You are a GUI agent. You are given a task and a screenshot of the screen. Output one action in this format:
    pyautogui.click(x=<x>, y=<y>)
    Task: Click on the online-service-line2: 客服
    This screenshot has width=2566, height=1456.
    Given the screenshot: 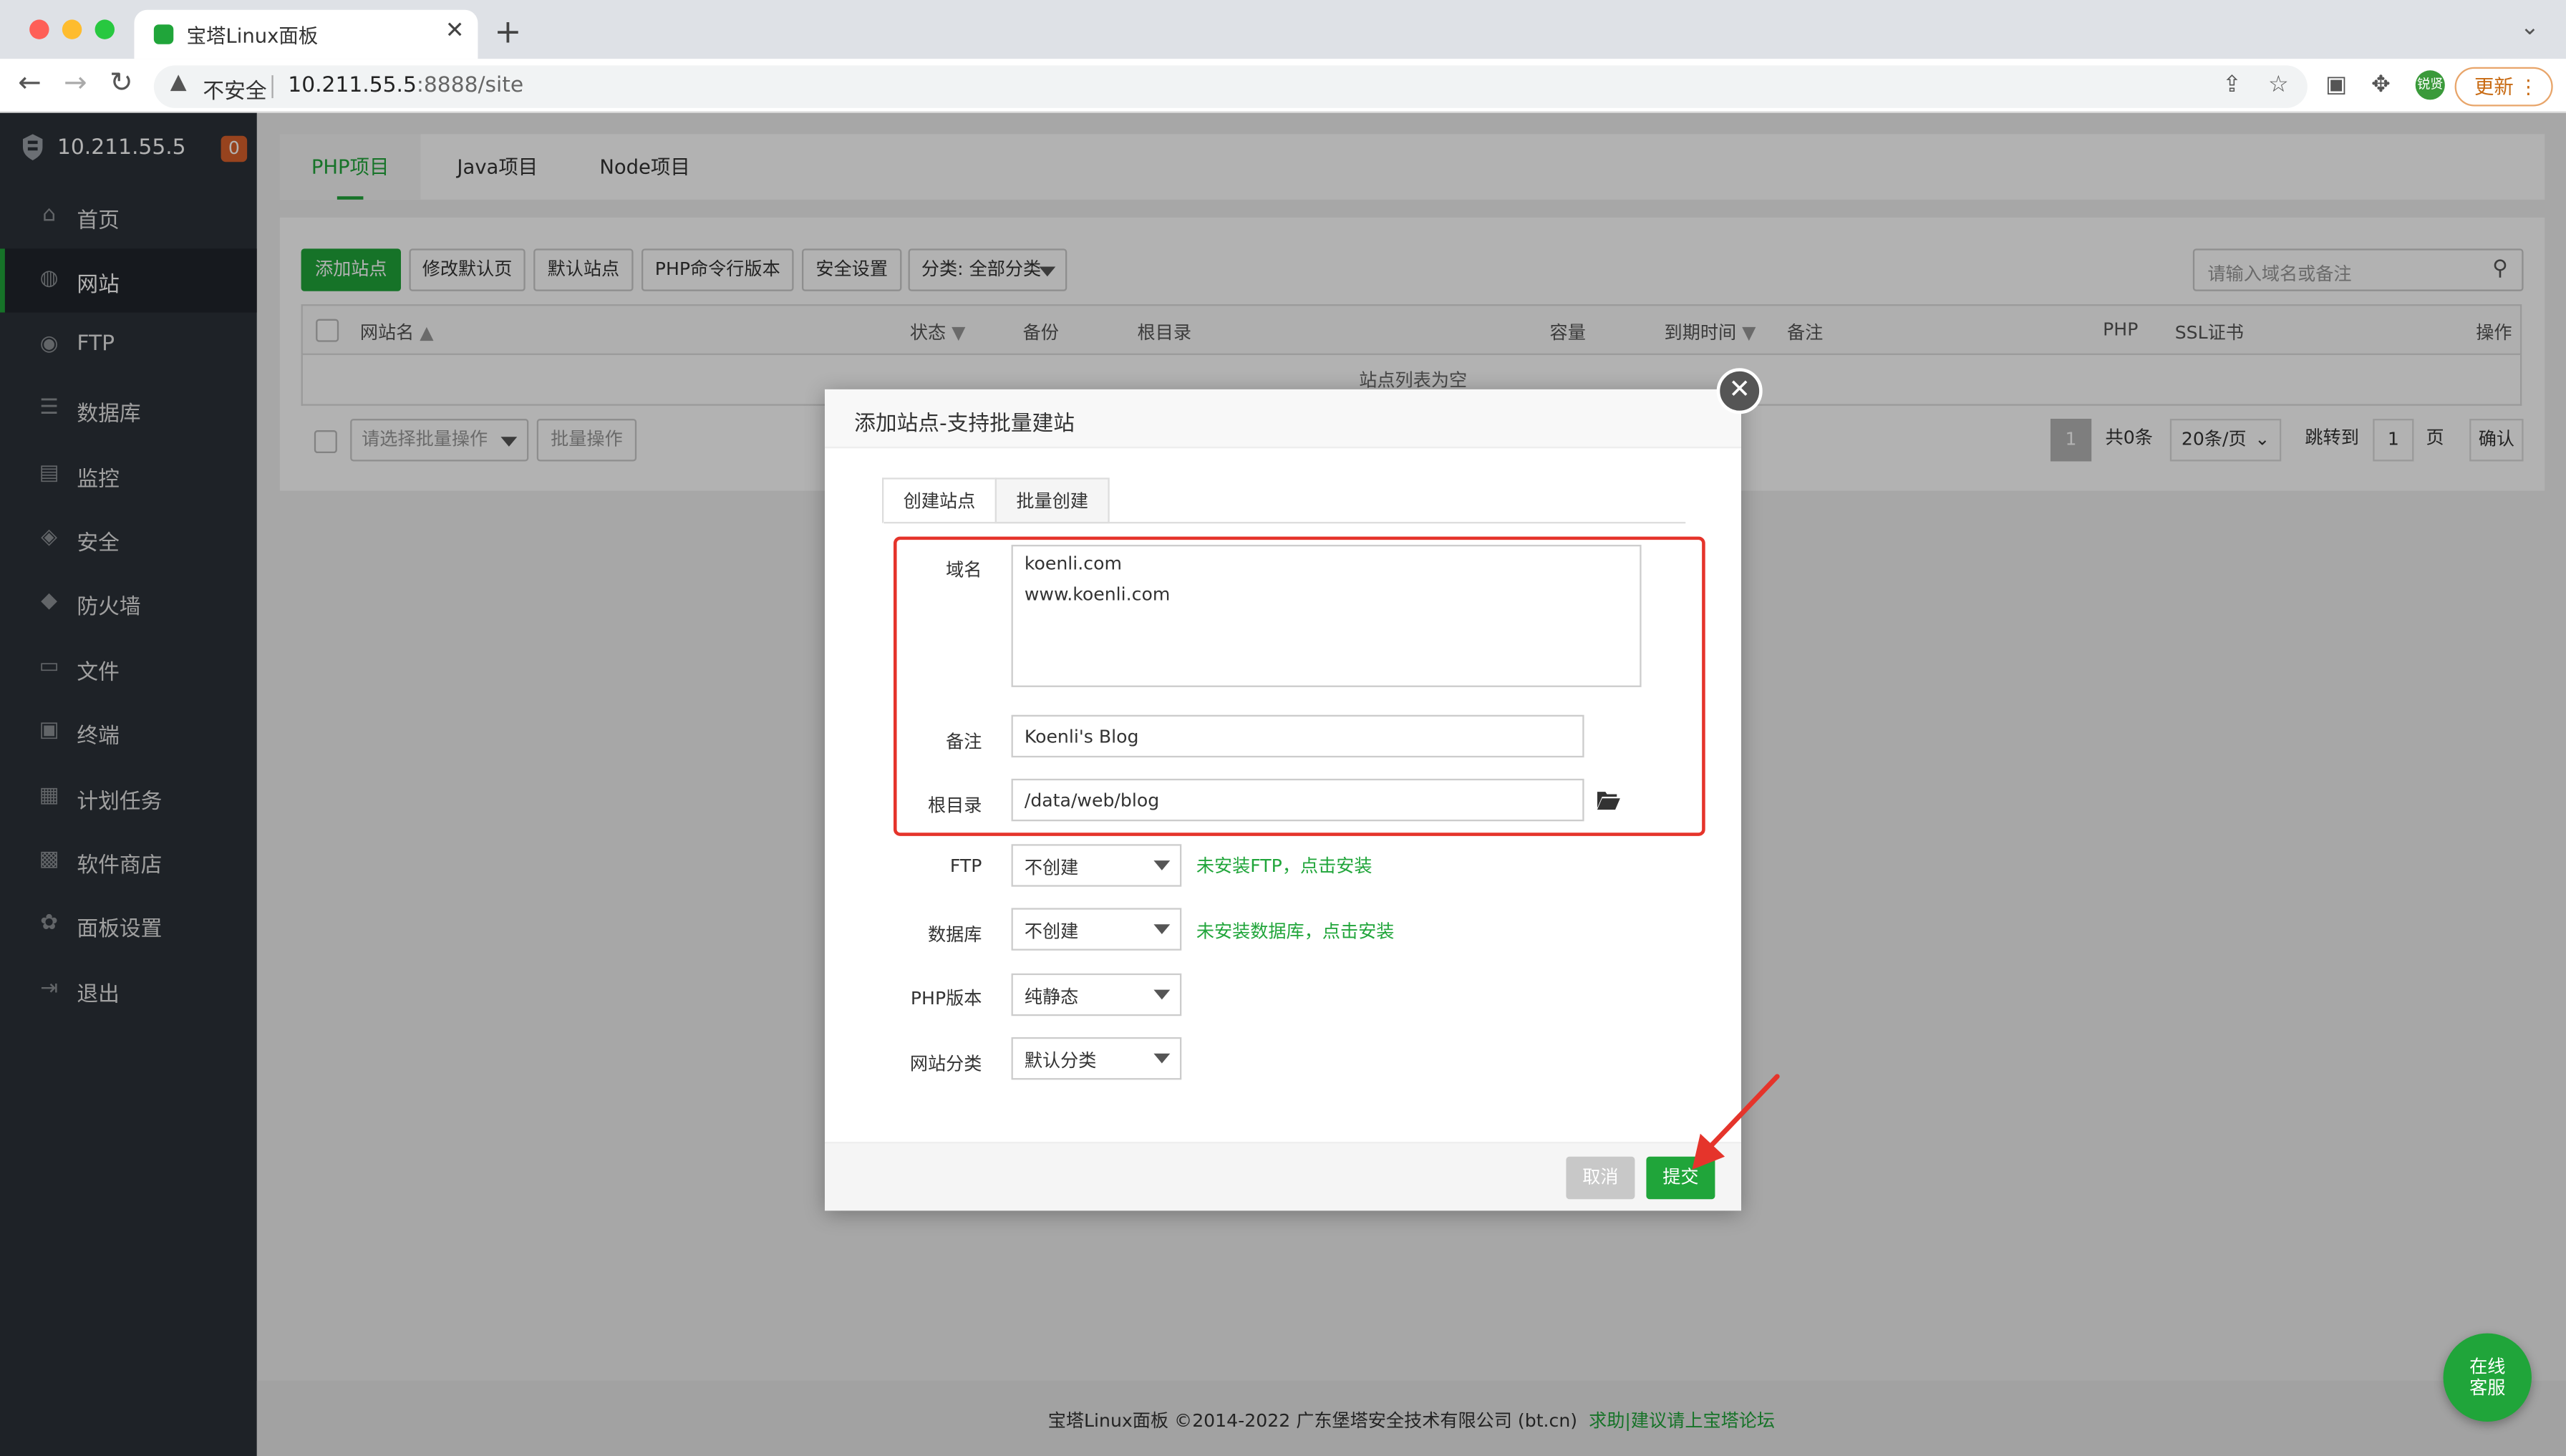 What is the action you would take?
    pyautogui.click(x=2487, y=1388)
    